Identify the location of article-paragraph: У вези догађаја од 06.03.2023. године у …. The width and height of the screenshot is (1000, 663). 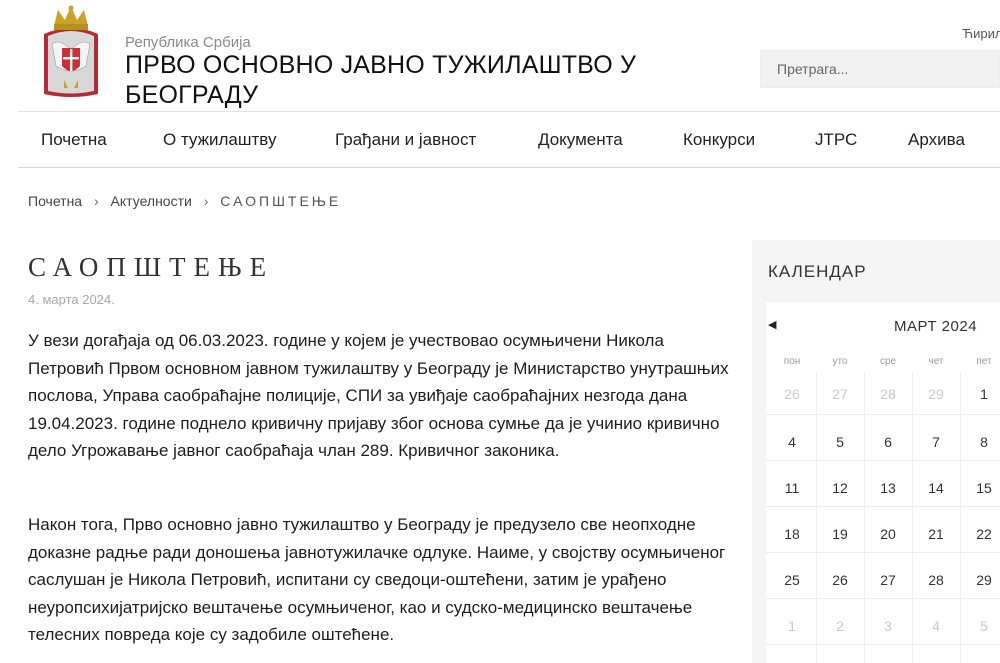
(378, 395).